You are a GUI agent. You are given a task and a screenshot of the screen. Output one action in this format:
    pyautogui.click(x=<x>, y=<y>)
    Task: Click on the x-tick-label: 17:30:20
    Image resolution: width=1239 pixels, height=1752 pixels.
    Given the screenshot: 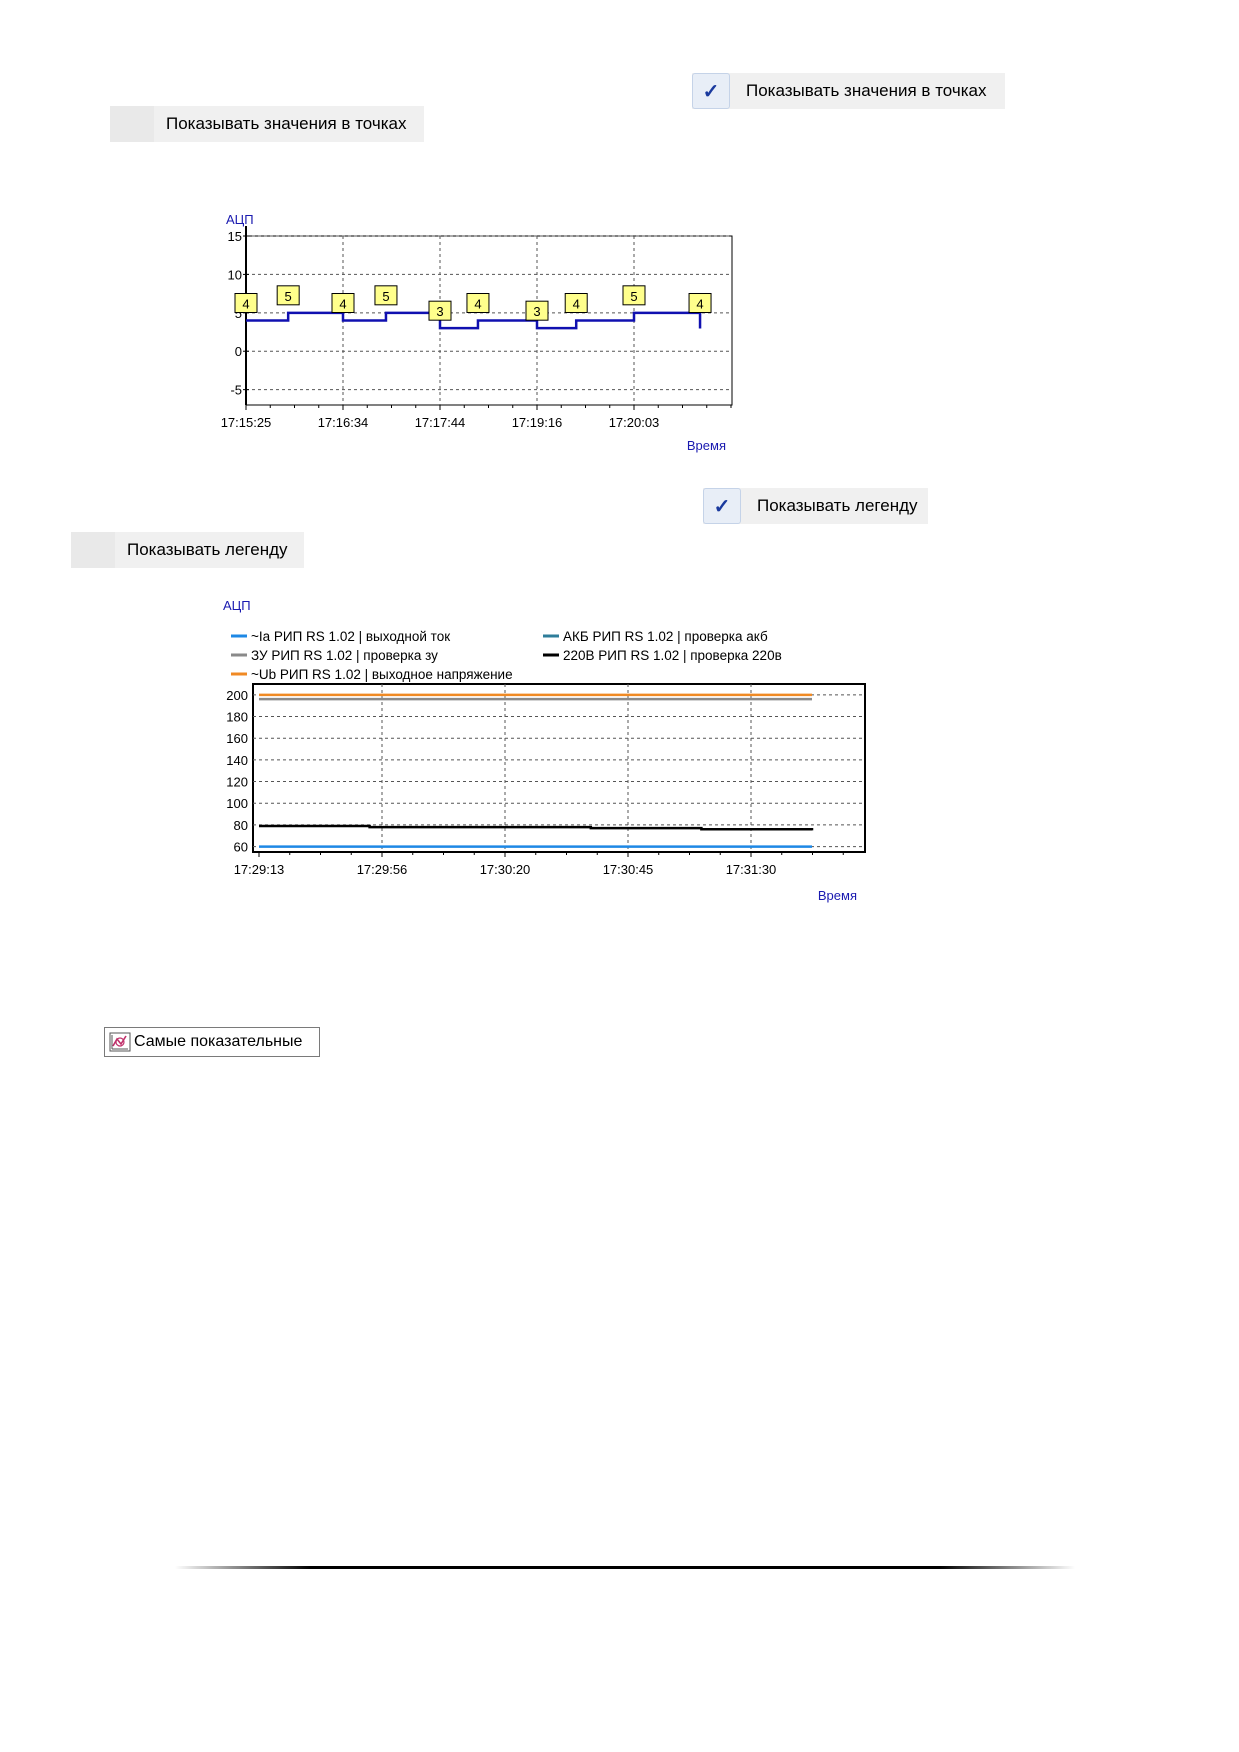 What is the action you would take?
    pyautogui.click(x=505, y=869)
    